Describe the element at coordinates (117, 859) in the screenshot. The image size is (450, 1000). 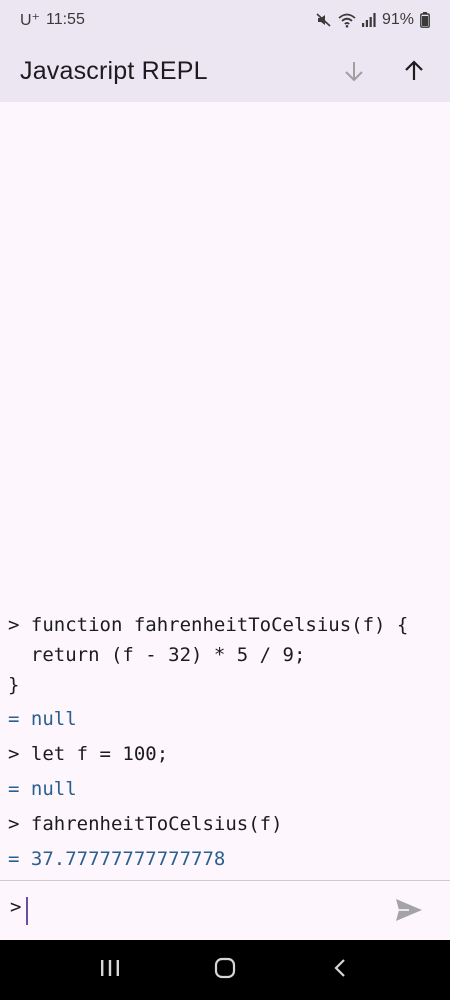
I see `console-result-3: = 37.77777777777778` at that location.